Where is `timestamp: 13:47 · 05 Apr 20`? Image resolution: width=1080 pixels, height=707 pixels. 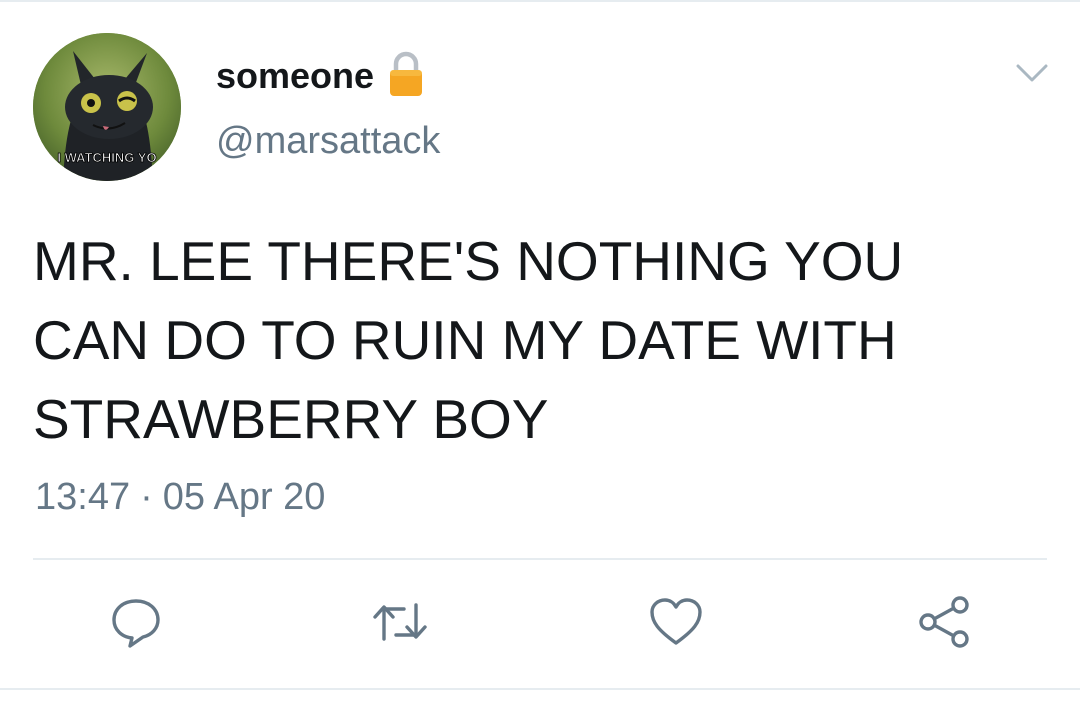
timestamp: 13:47 · 05 Apr 20 is located at coordinates (180, 497).